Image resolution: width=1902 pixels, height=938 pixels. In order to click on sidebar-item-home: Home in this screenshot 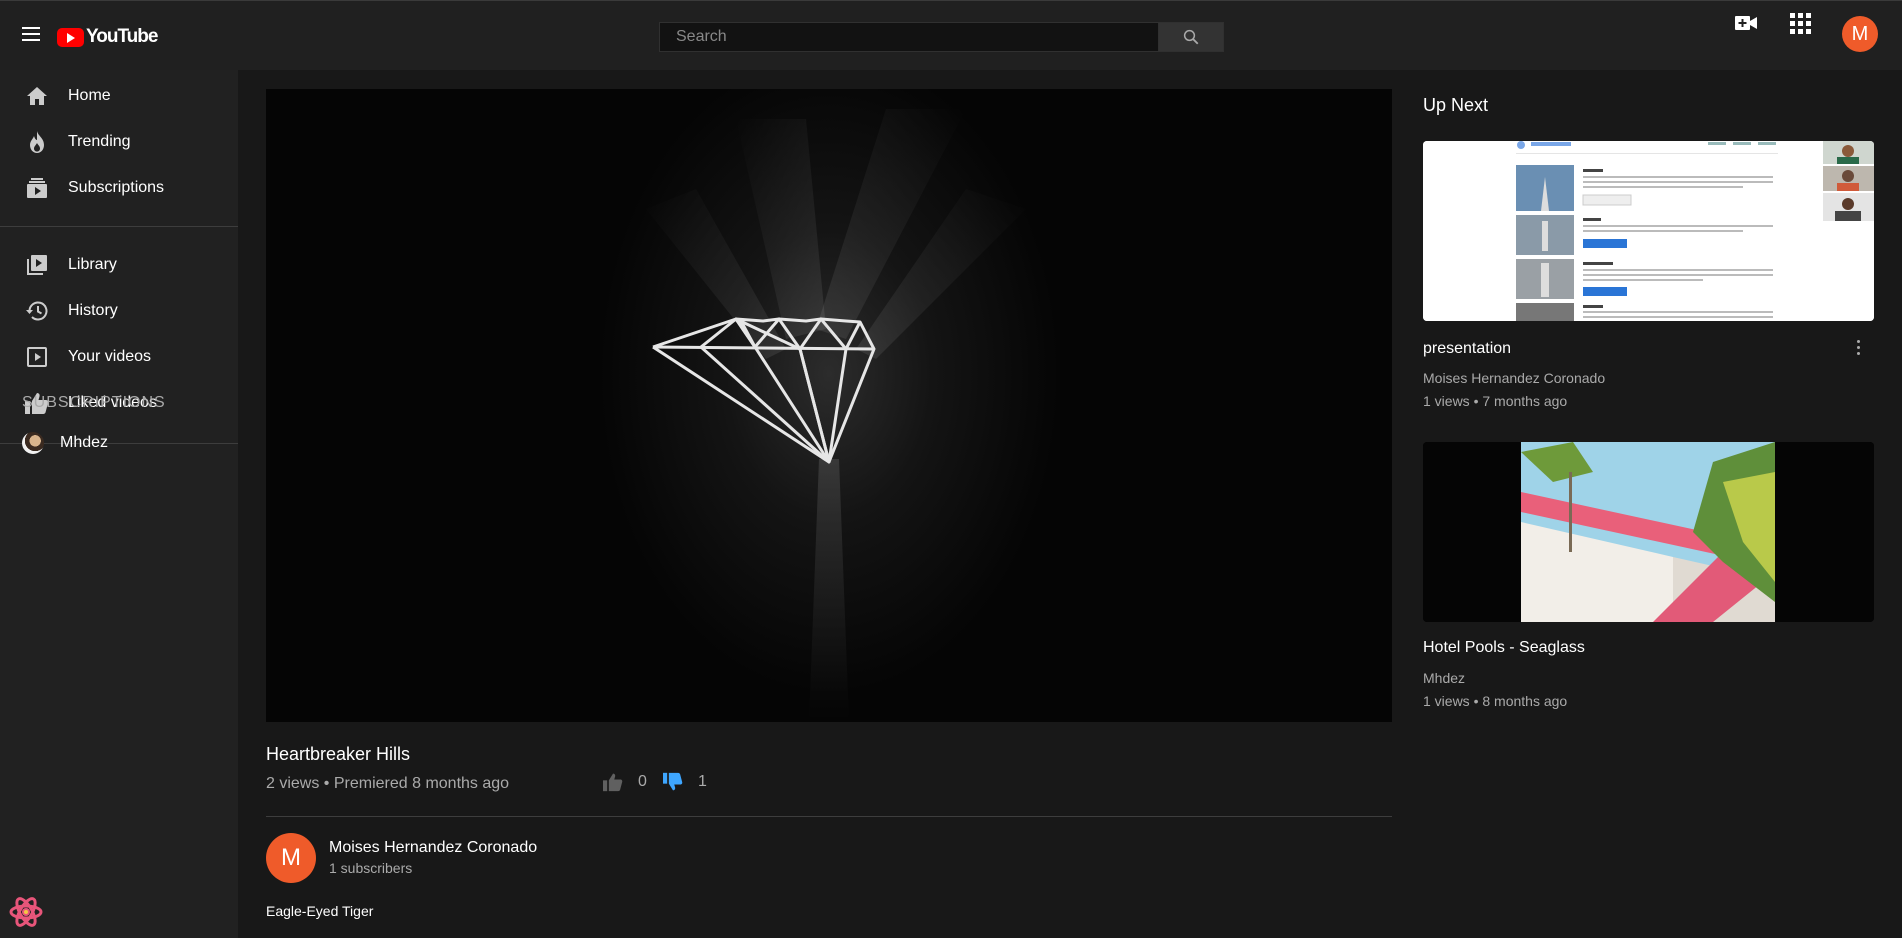, I will do `click(119, 96)`.